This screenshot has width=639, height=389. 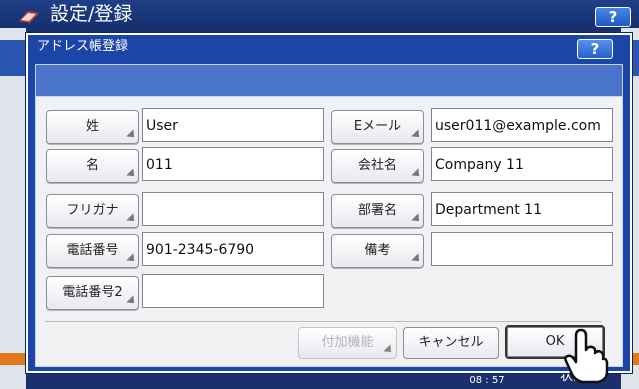 I want to click on department-field: Department 11, so click(x=522, y=209).